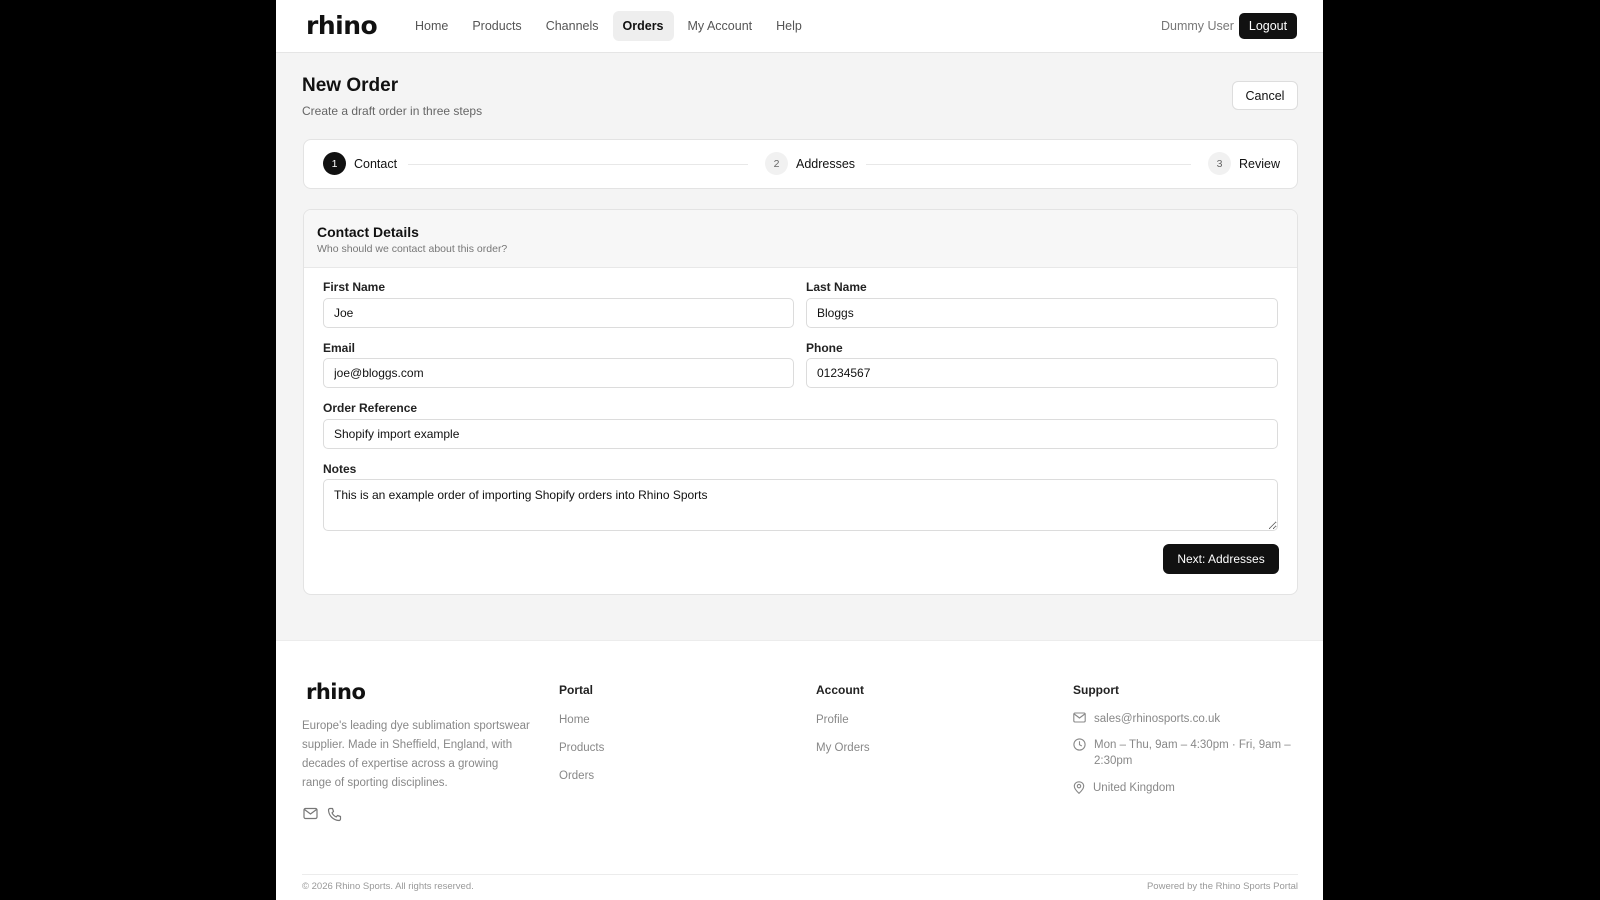 The height and width of the screenshot is (900, 1600). I want to click on logout-button: Logout, so click(1268, 26).